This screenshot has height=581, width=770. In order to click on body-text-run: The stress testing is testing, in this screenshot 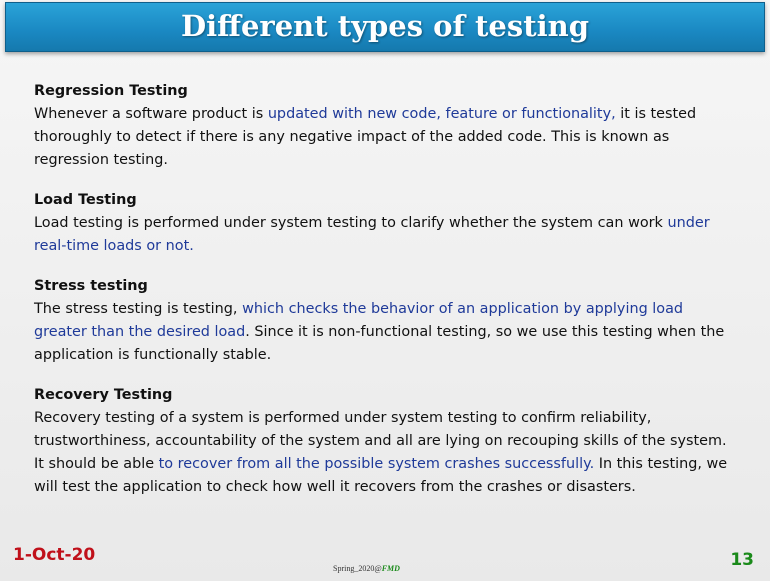, I will do `click(138, 309)`.